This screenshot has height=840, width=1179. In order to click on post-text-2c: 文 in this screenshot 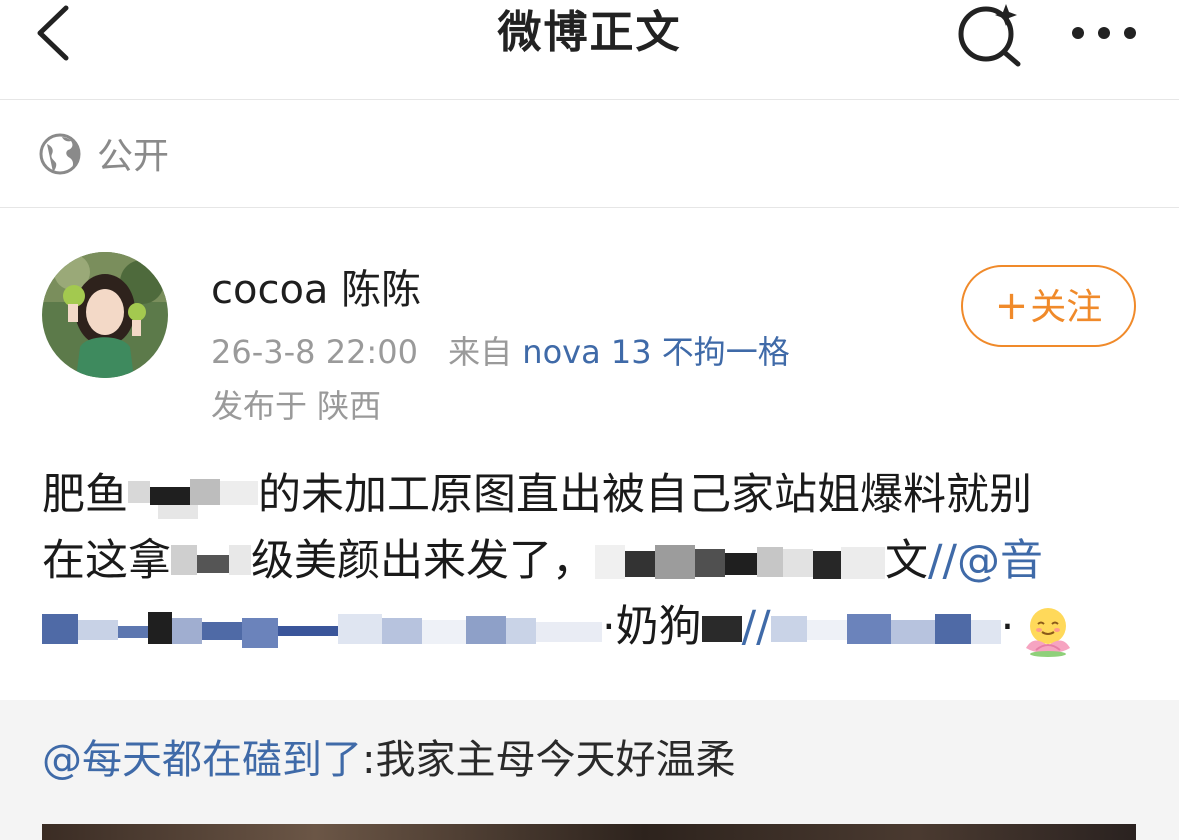, I will do `click(906, 561)`.